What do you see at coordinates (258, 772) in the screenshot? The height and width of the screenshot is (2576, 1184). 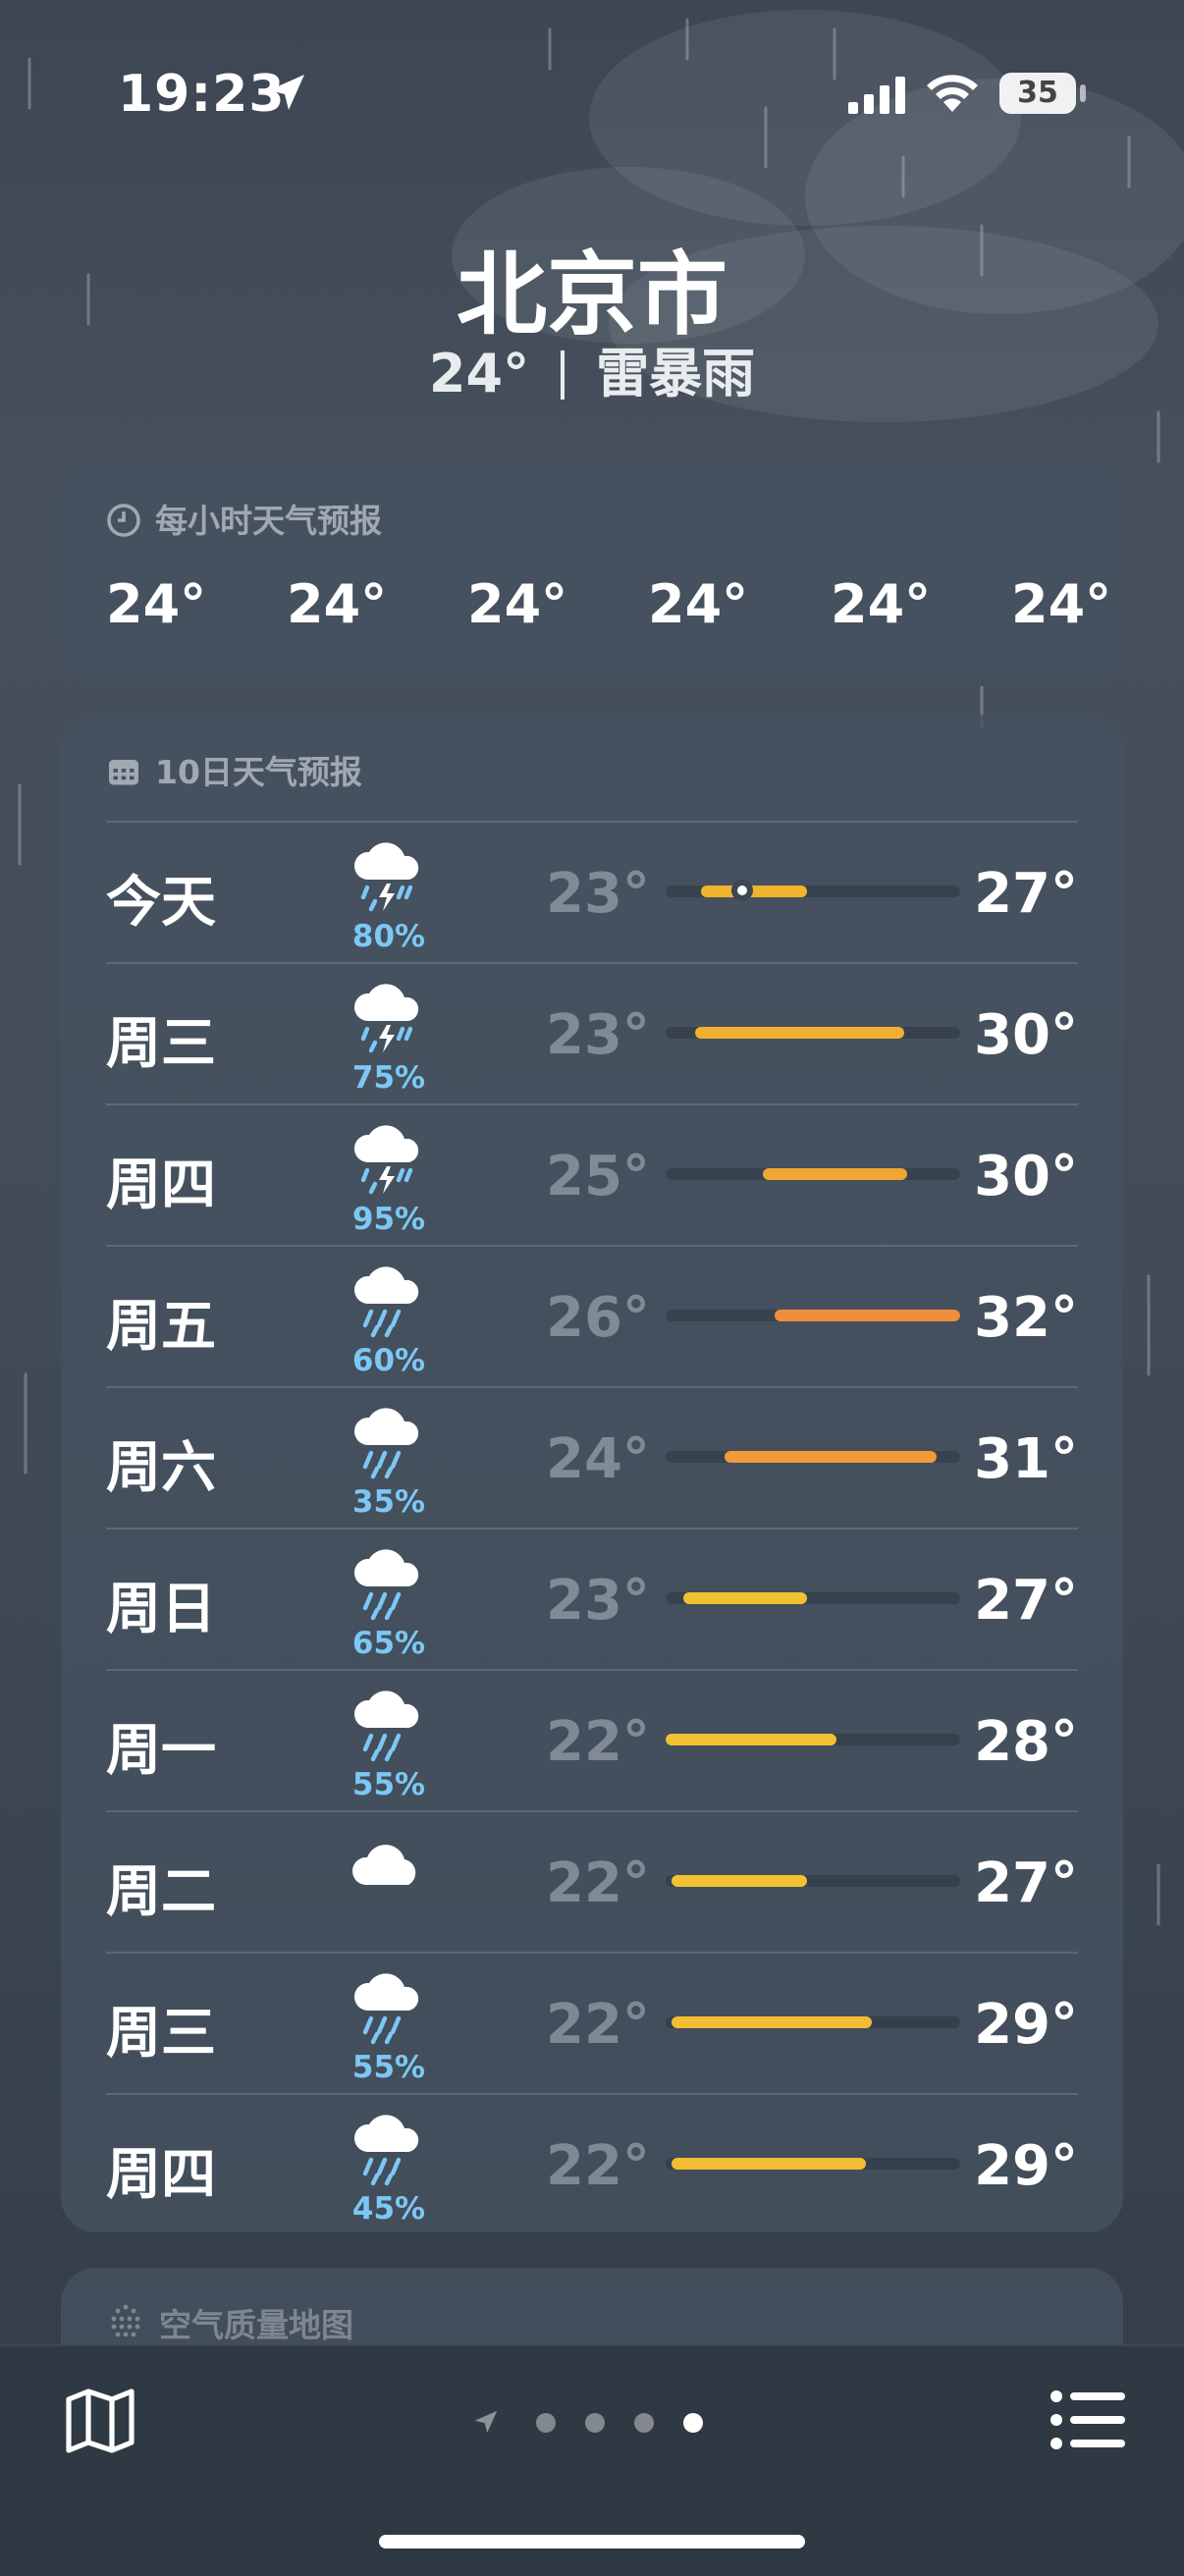 I see `ten-day-forecast-title: 10日天气预报` at bounding box center [258, 772].